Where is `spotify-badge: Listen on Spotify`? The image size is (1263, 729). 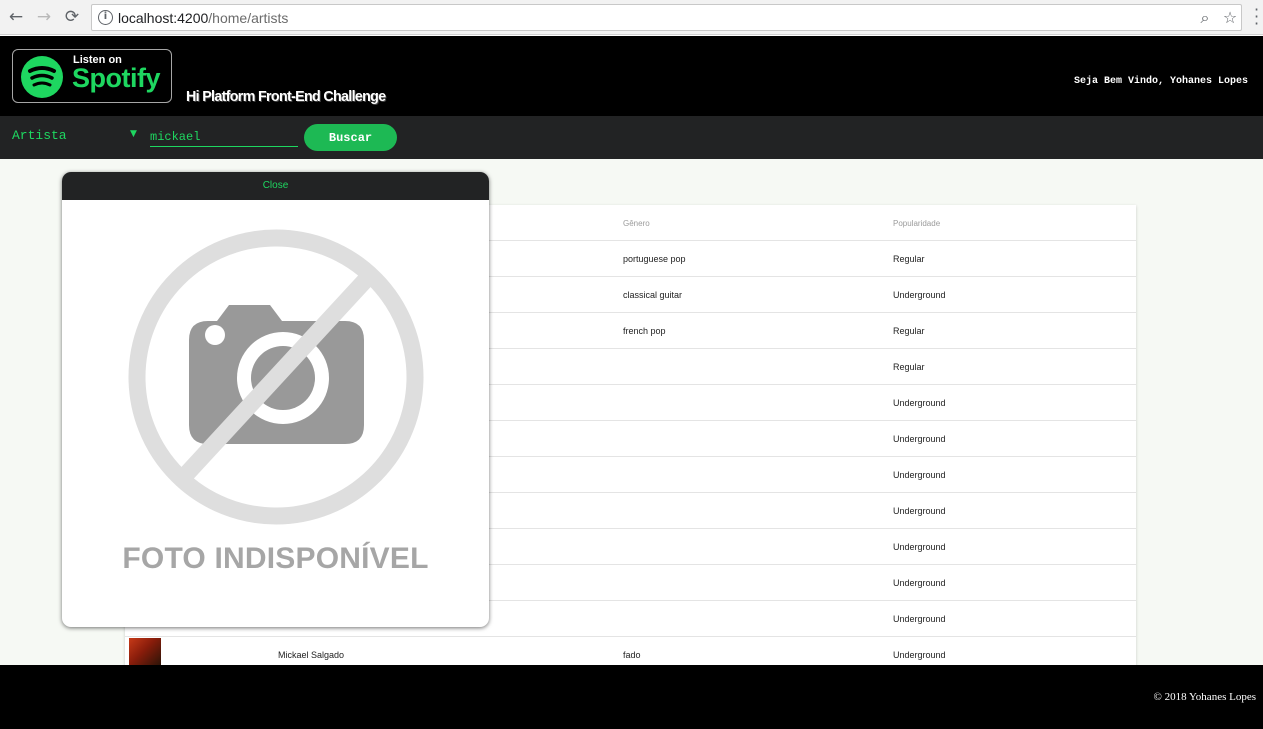
spotify-badge: Listen on Spotify is located at coordinates (92, 76).